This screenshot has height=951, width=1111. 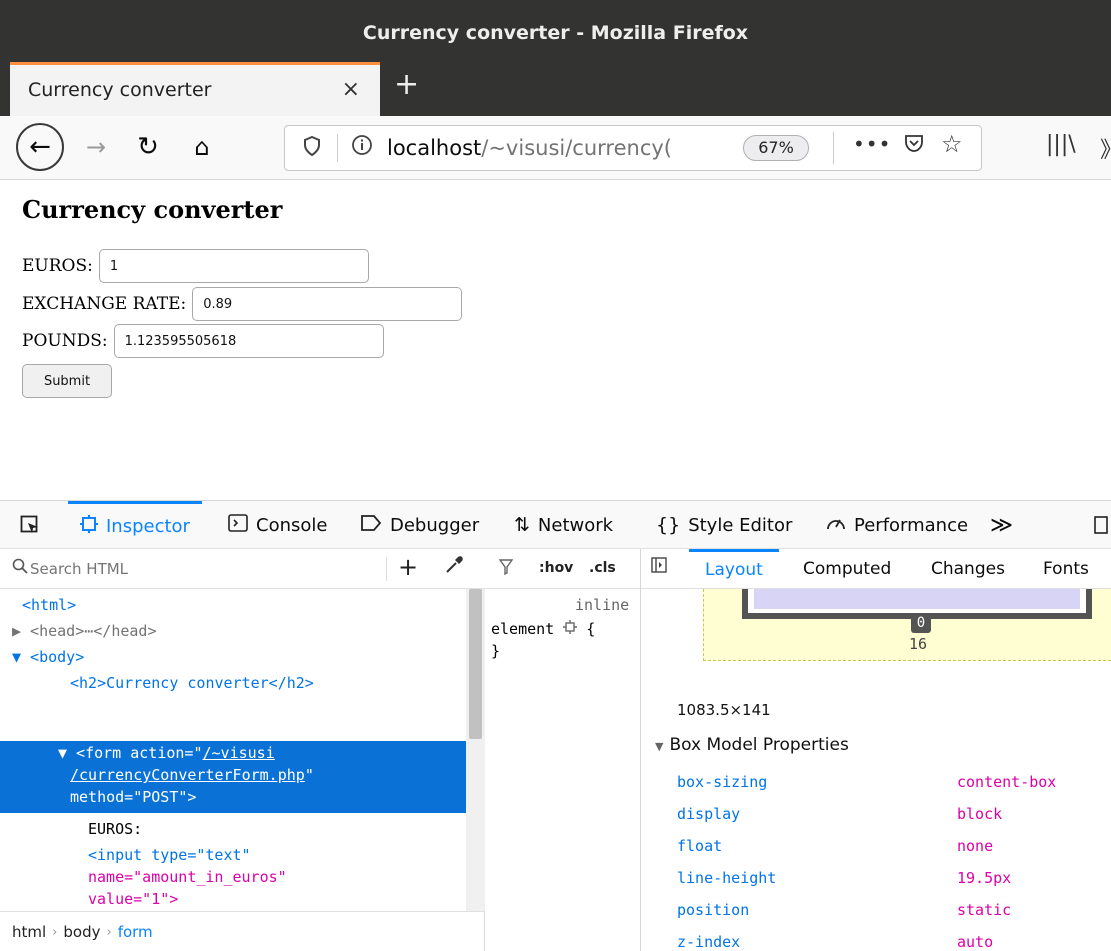 What do you see at coordinates (166, 753) in the screenshot?
I see `form-line-1: ▼ <form action="/~visusi` at bounding box center [166, 753].